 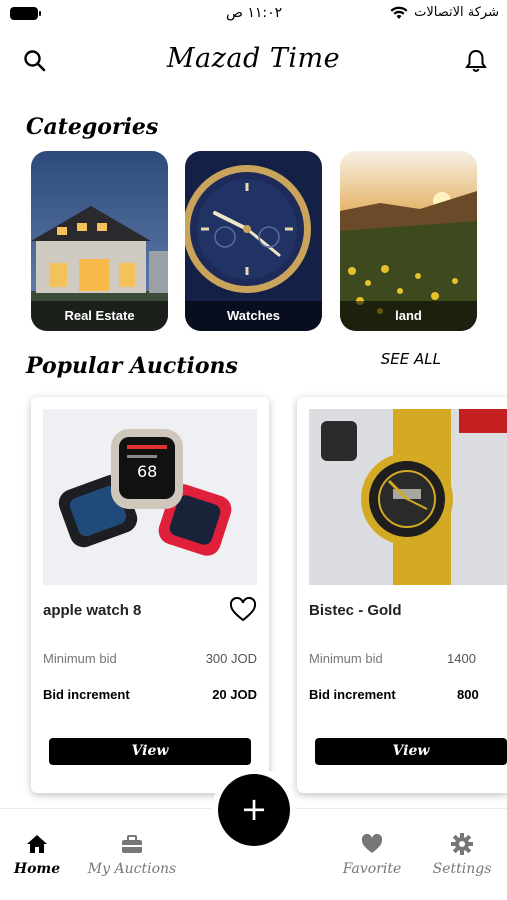 I want to click on app-header: Mazad Time, so click(x=253, y=62).